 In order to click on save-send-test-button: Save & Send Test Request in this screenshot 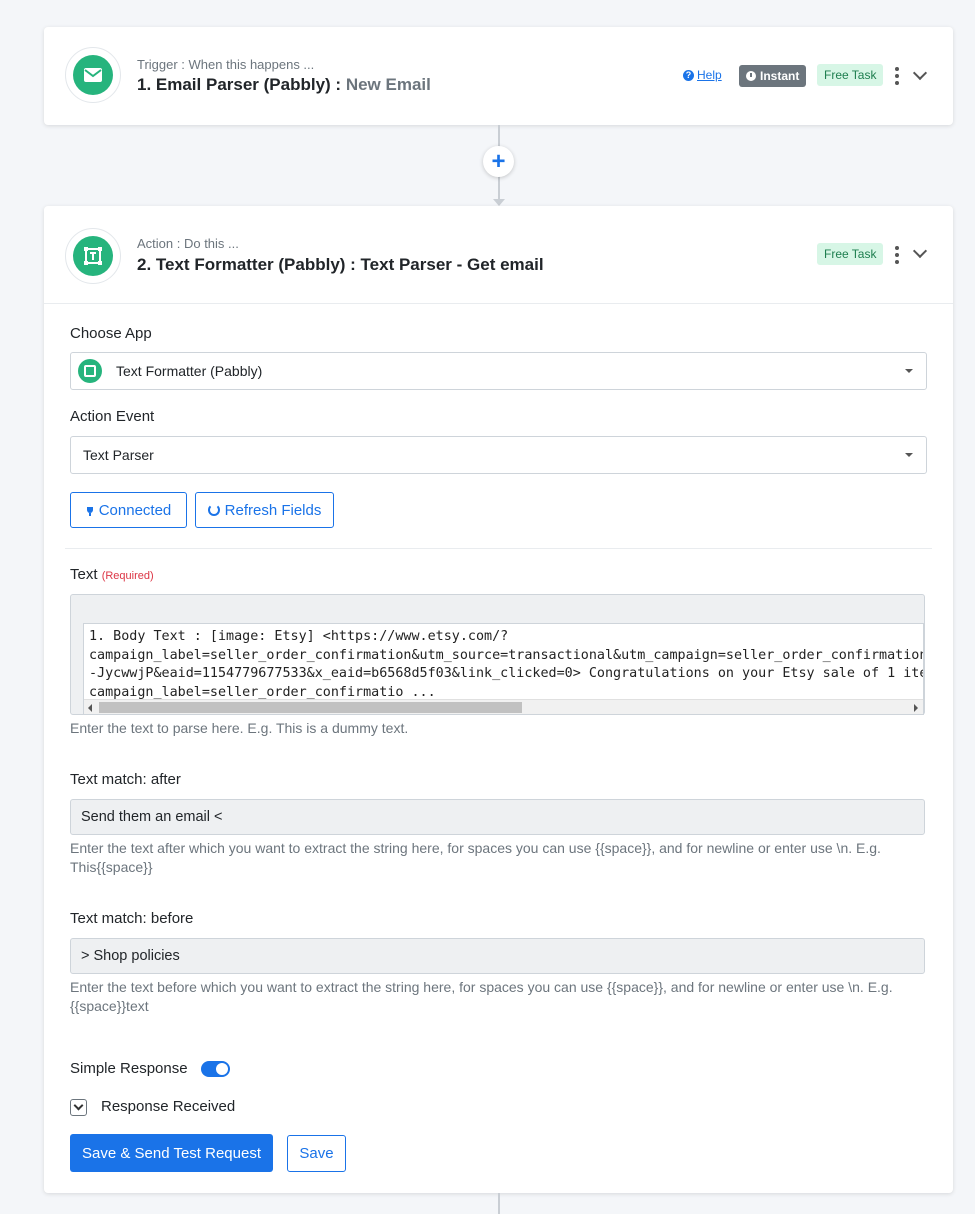, I will do `click(171, 1153)`.